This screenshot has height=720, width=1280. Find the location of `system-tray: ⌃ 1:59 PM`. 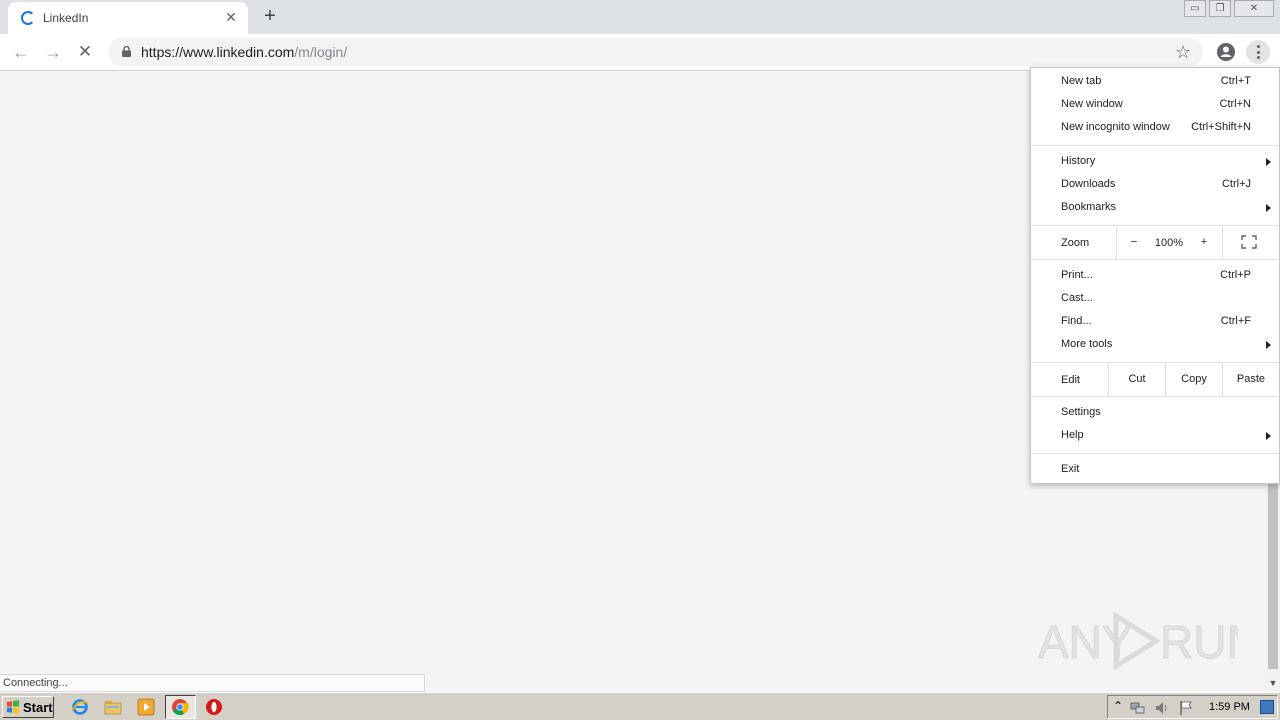

system-tray: ⌃ 1:59 PM is located at coordinates (1192, 707).